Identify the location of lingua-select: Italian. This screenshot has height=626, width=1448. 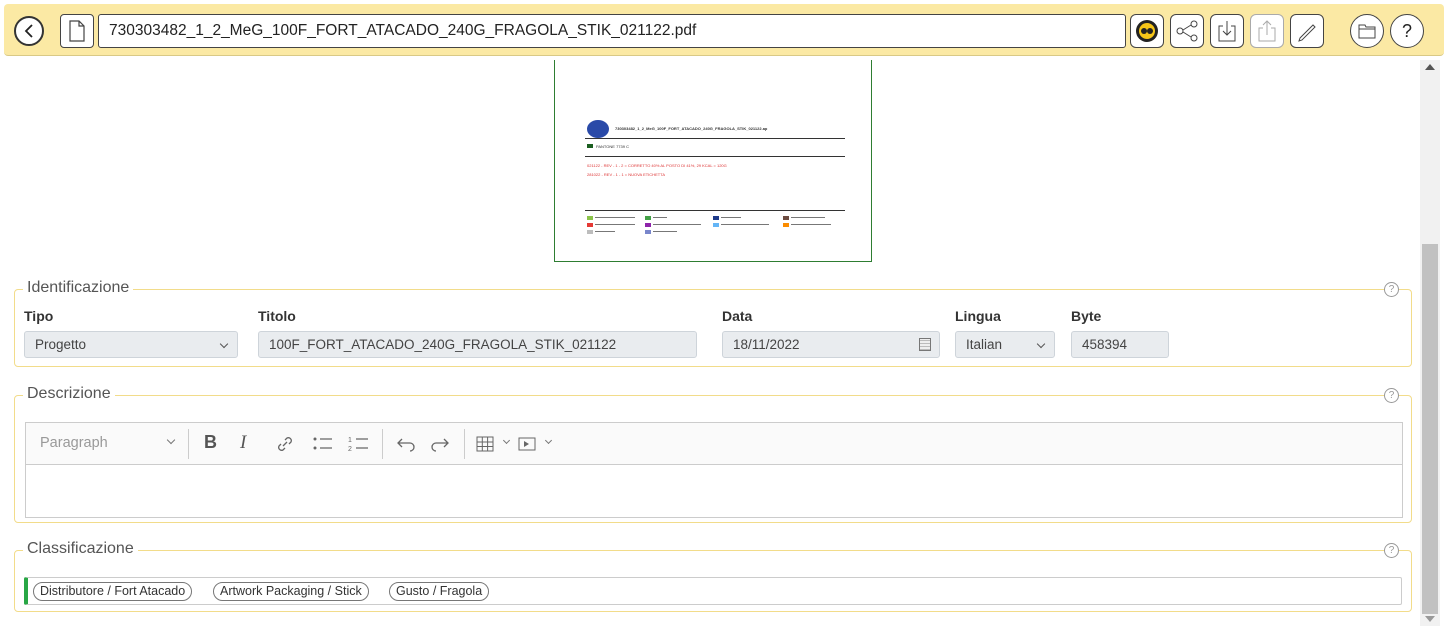
(1005, 344).